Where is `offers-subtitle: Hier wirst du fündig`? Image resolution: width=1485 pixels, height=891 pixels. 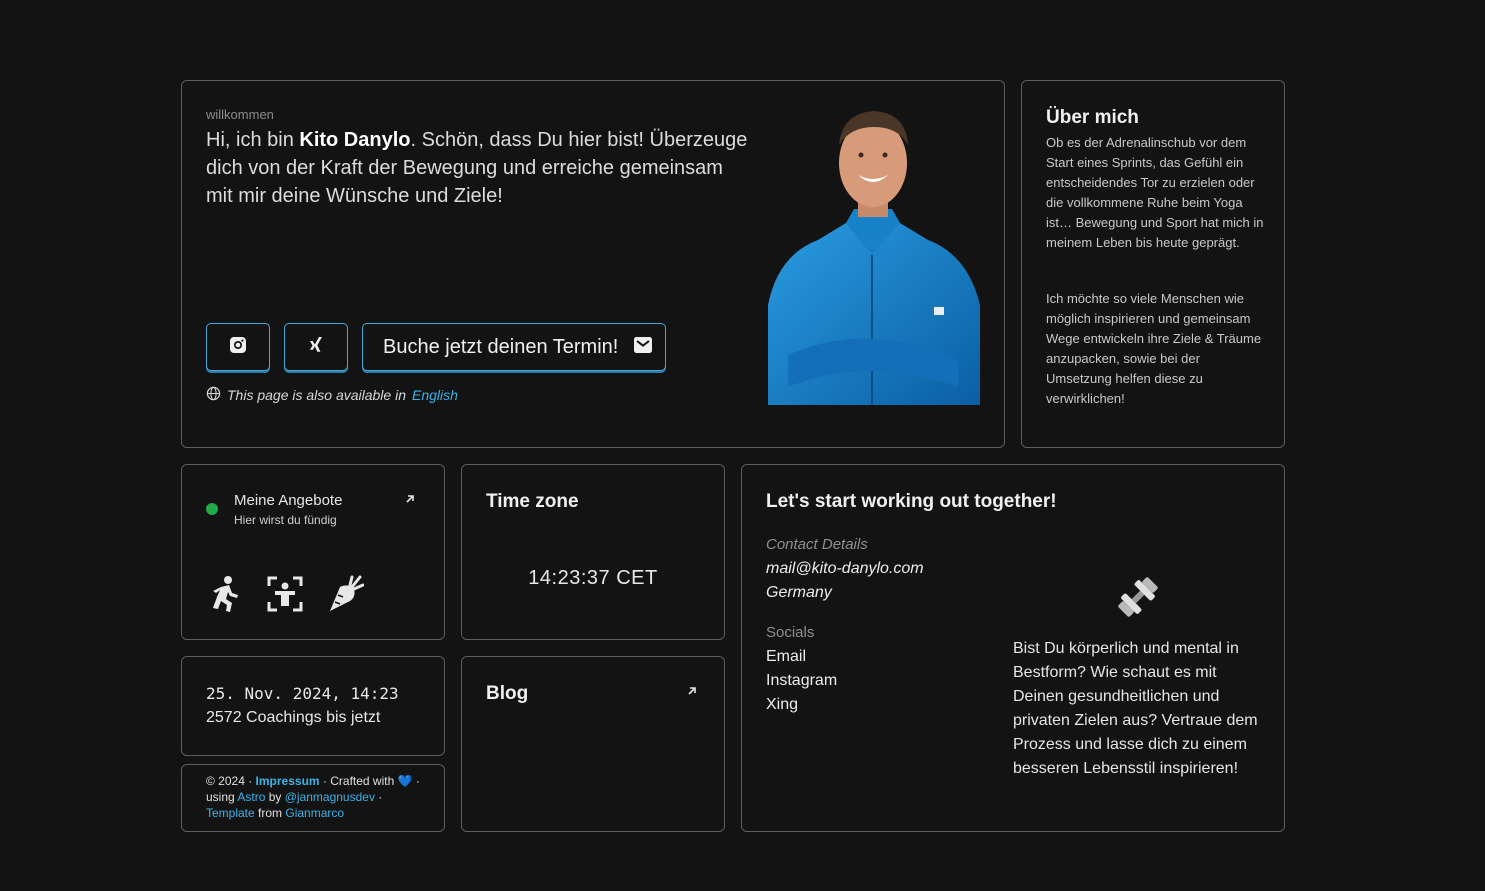 offers-subtitle: Hier wirst du fündig is located at coordinates (285, 520).